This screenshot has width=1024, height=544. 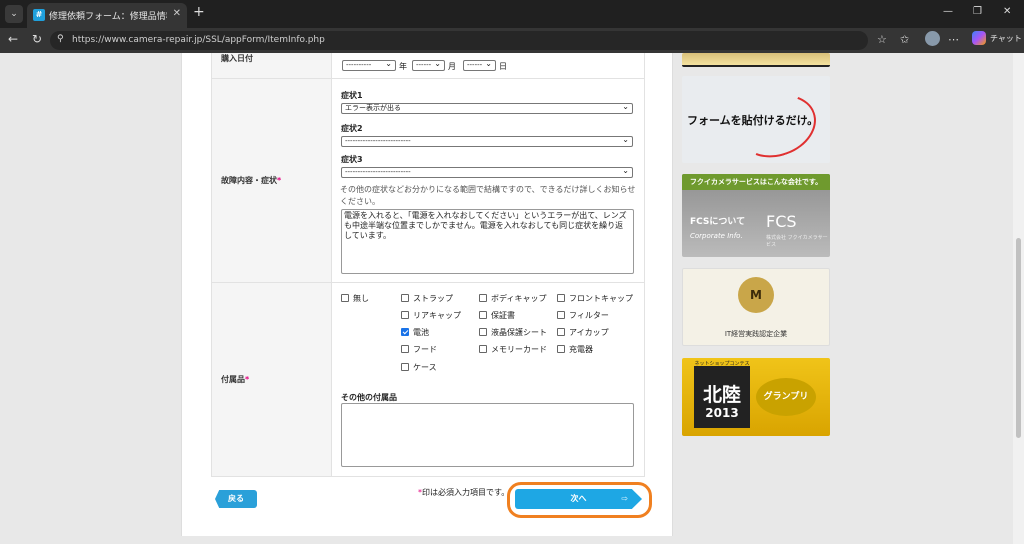 I want to click on accessory-checkbox: 充電器, so click(x=575, y=349).